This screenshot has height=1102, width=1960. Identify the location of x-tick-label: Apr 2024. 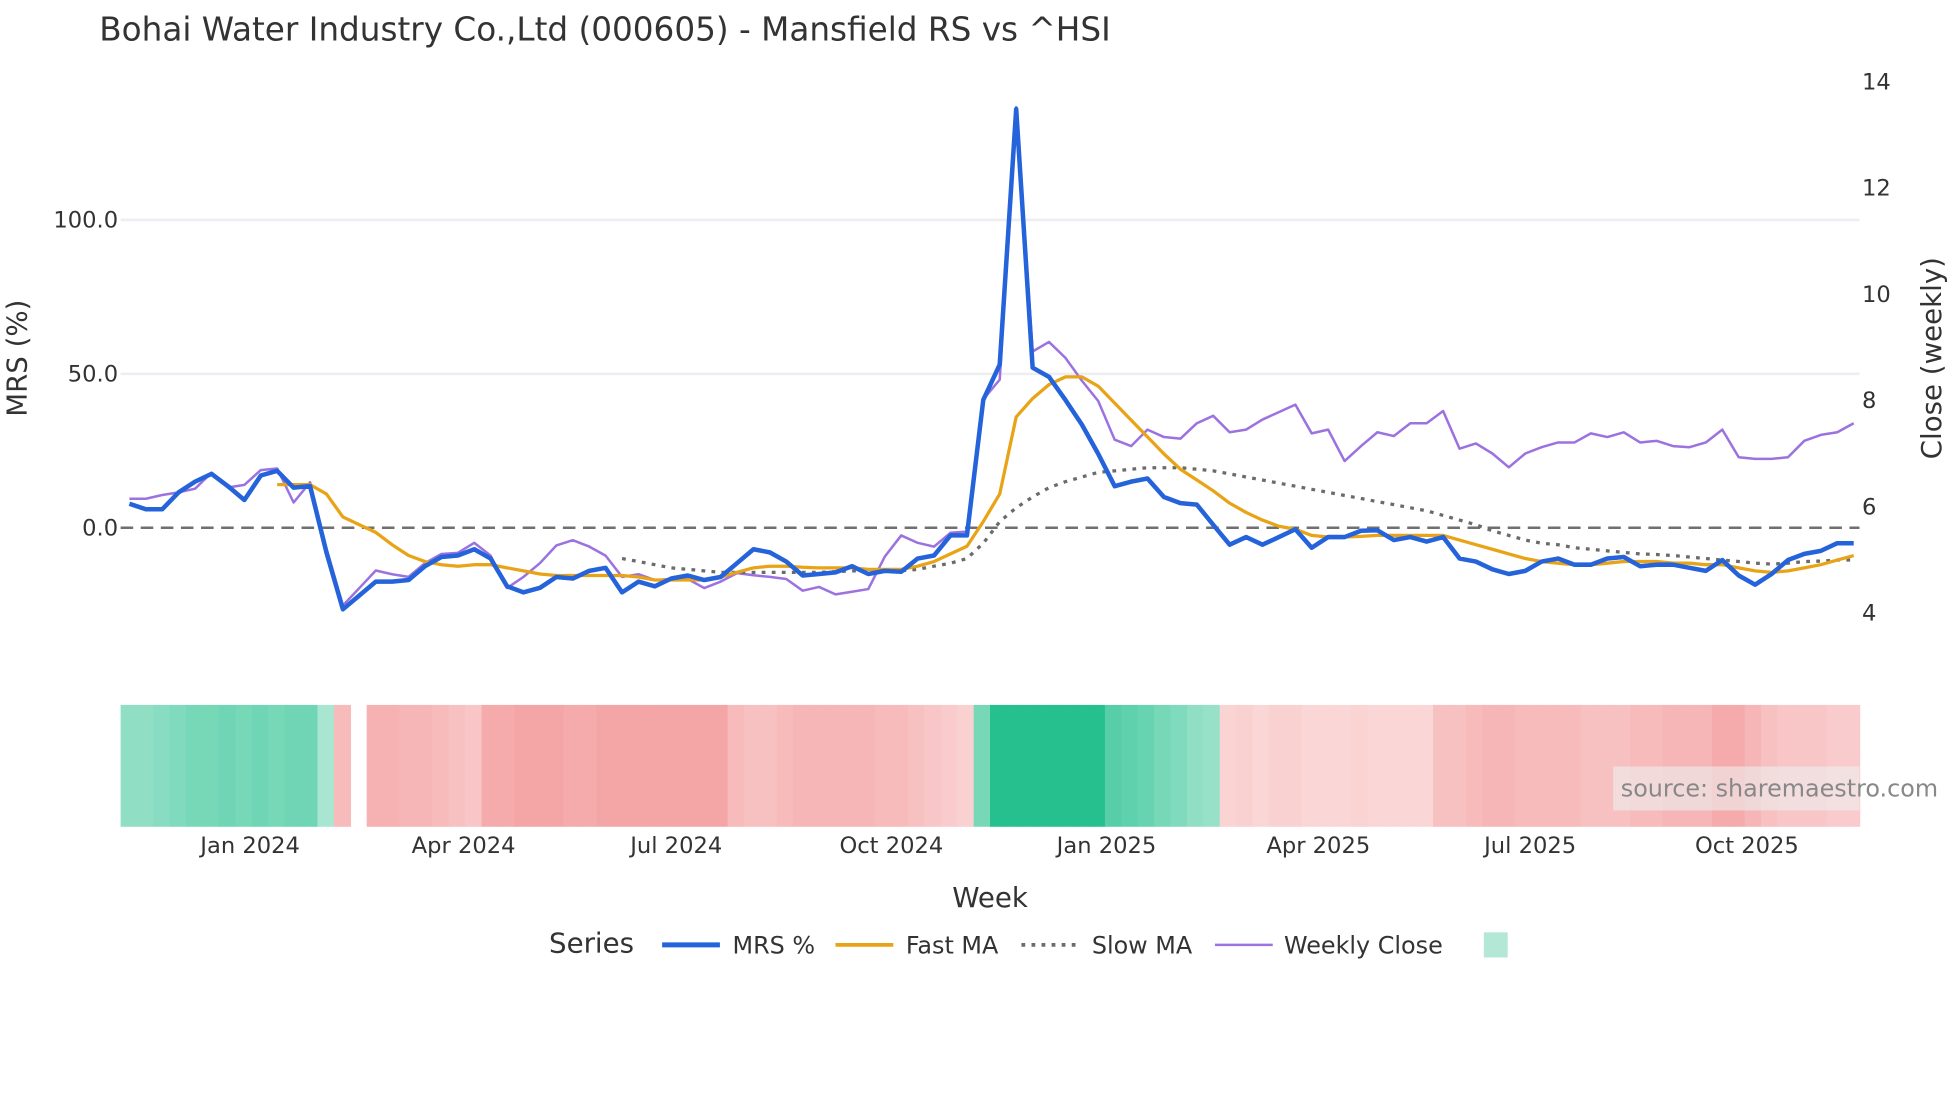
(464, 846).